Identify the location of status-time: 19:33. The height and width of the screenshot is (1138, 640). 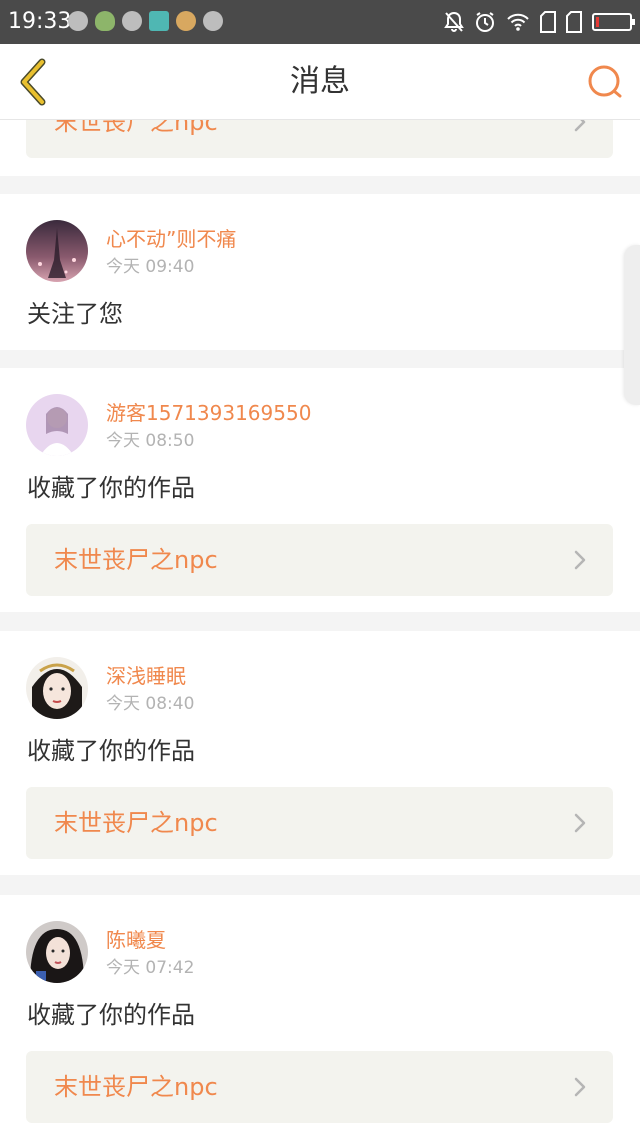
(40, 21).